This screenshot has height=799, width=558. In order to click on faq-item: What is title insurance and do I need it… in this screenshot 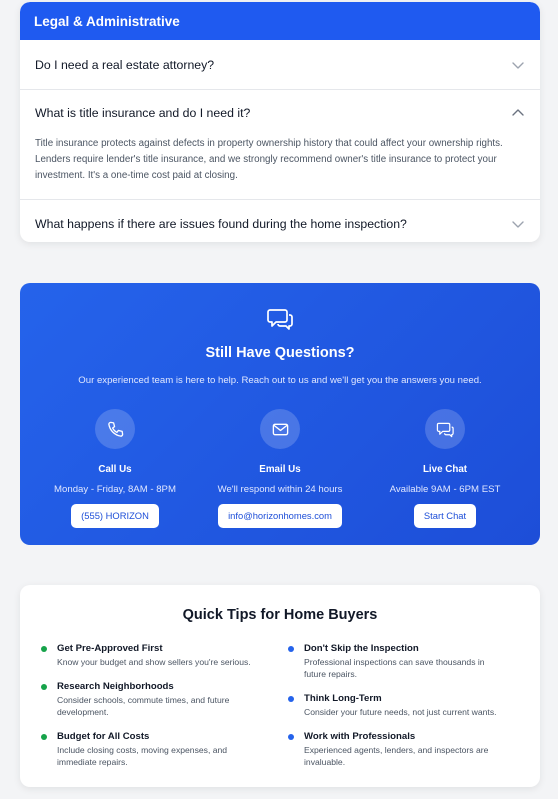, I will do `click(280, 145)`.